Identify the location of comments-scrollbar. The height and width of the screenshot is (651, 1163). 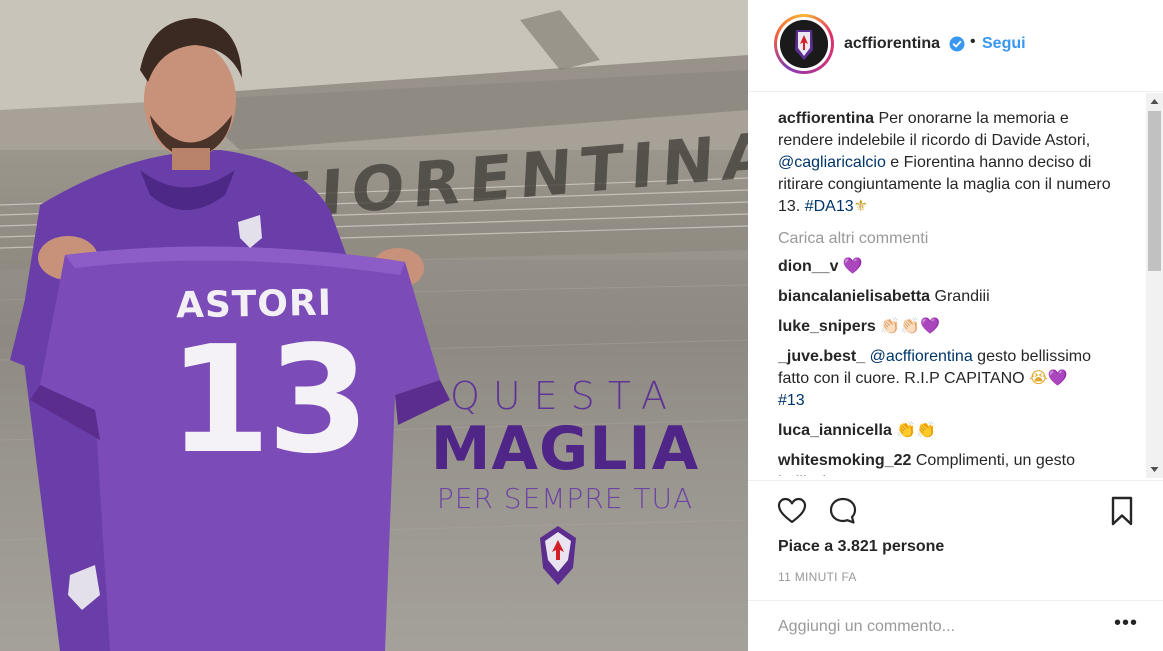
(1154, 285).